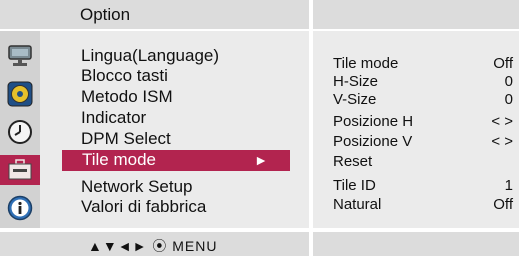  I want to click on monitor-icon, so click(20, 56).